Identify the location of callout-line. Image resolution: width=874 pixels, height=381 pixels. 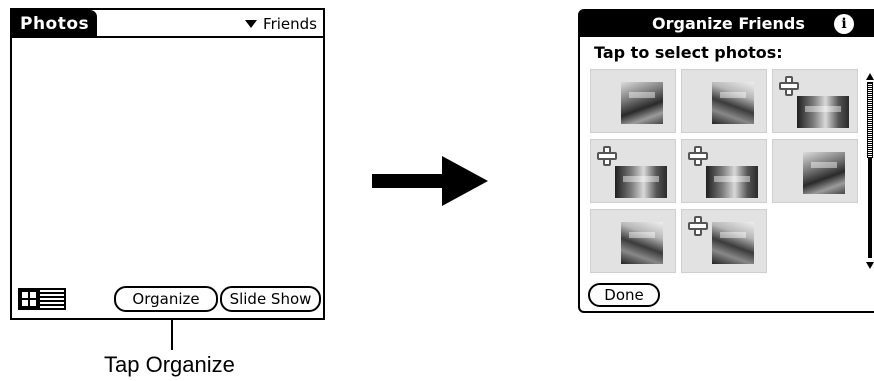
(172, 335).